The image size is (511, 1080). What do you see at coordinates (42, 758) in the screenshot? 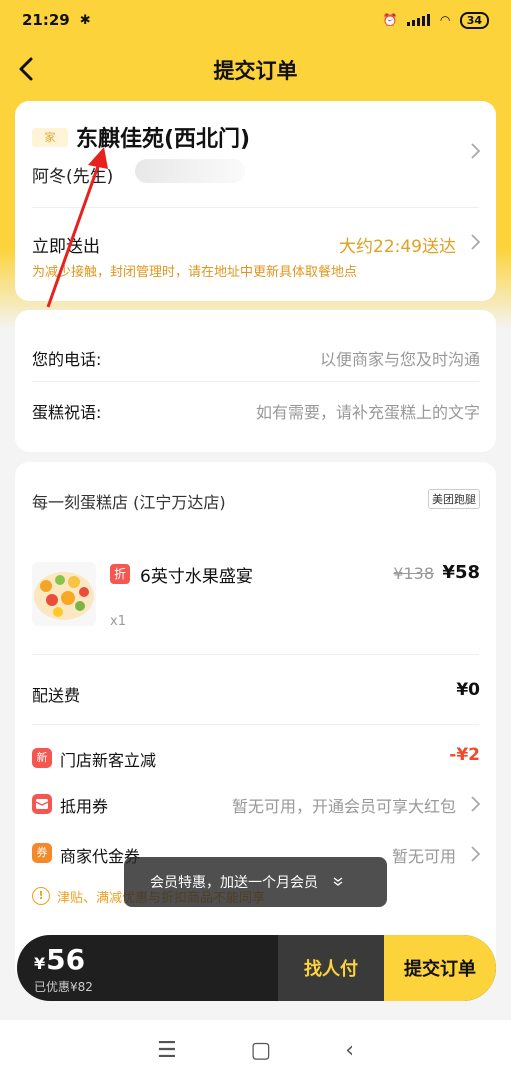
I see `new-customer-icon: 新` at bounding box center [42, 758].